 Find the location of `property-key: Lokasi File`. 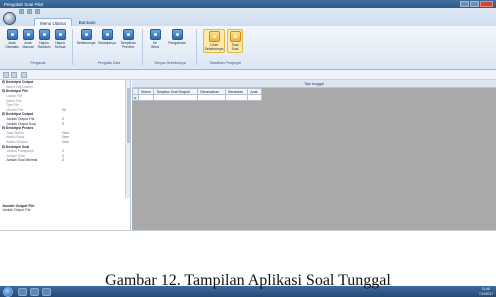

property-key: Lokasi File is located at coordinates (14, 96).